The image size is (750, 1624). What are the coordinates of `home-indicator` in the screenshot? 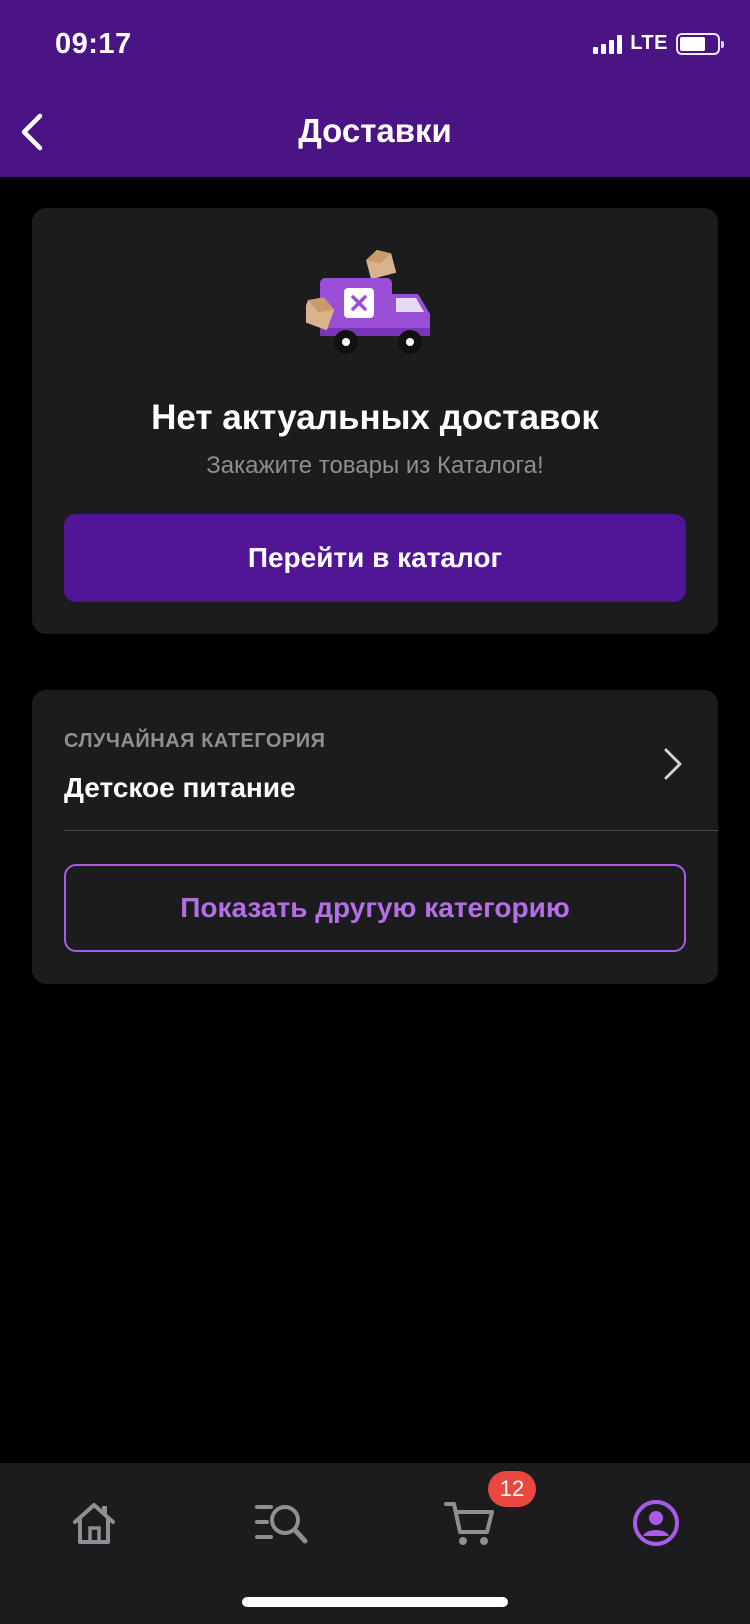 It's located at (375, 1602).